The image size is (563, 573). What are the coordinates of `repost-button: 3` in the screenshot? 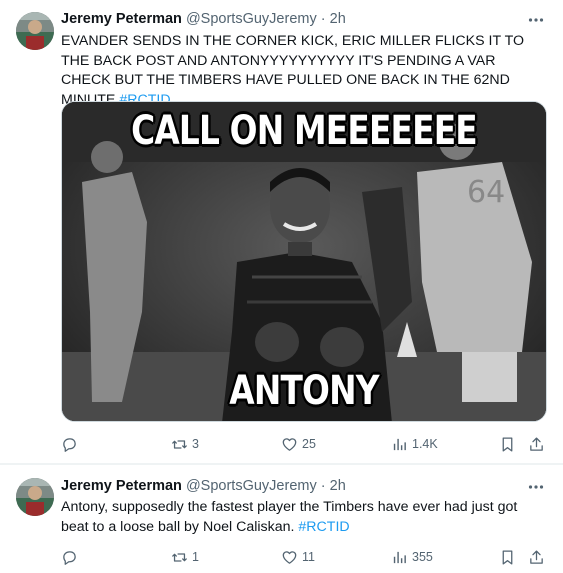 It's located at (185, 444).